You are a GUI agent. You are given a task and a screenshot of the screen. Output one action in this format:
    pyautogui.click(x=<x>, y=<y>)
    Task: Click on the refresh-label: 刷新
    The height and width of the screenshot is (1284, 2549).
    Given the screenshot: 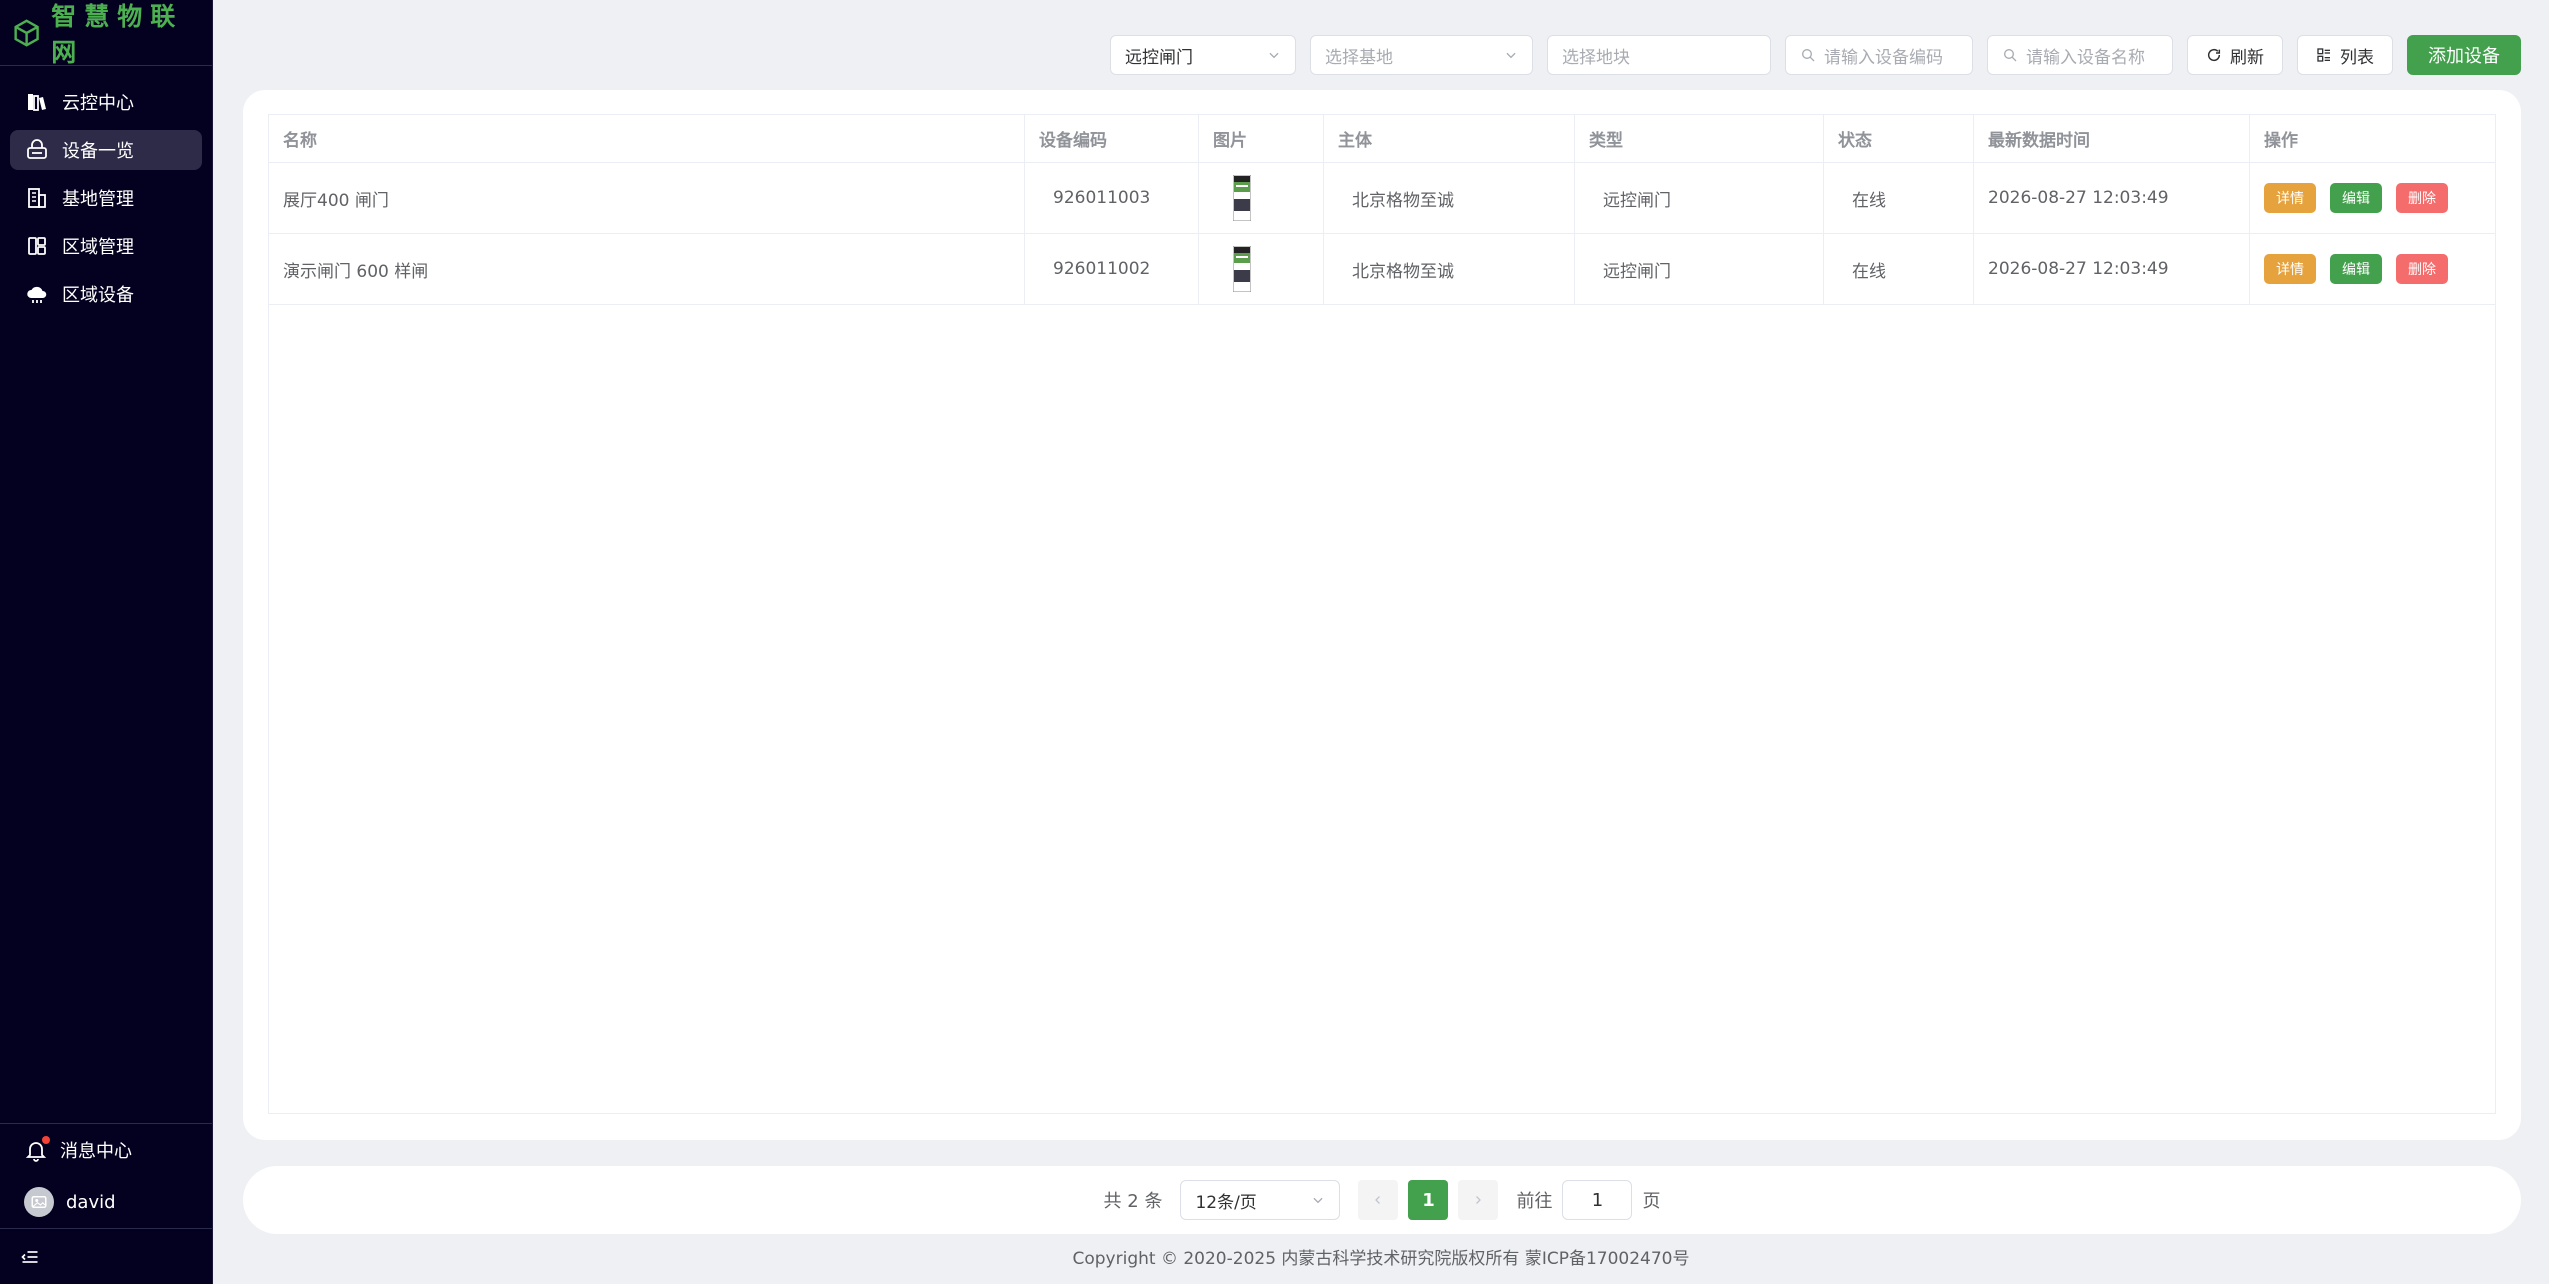 What is the action you would take?
    pyautogui.click(x=2247, y=57)
    